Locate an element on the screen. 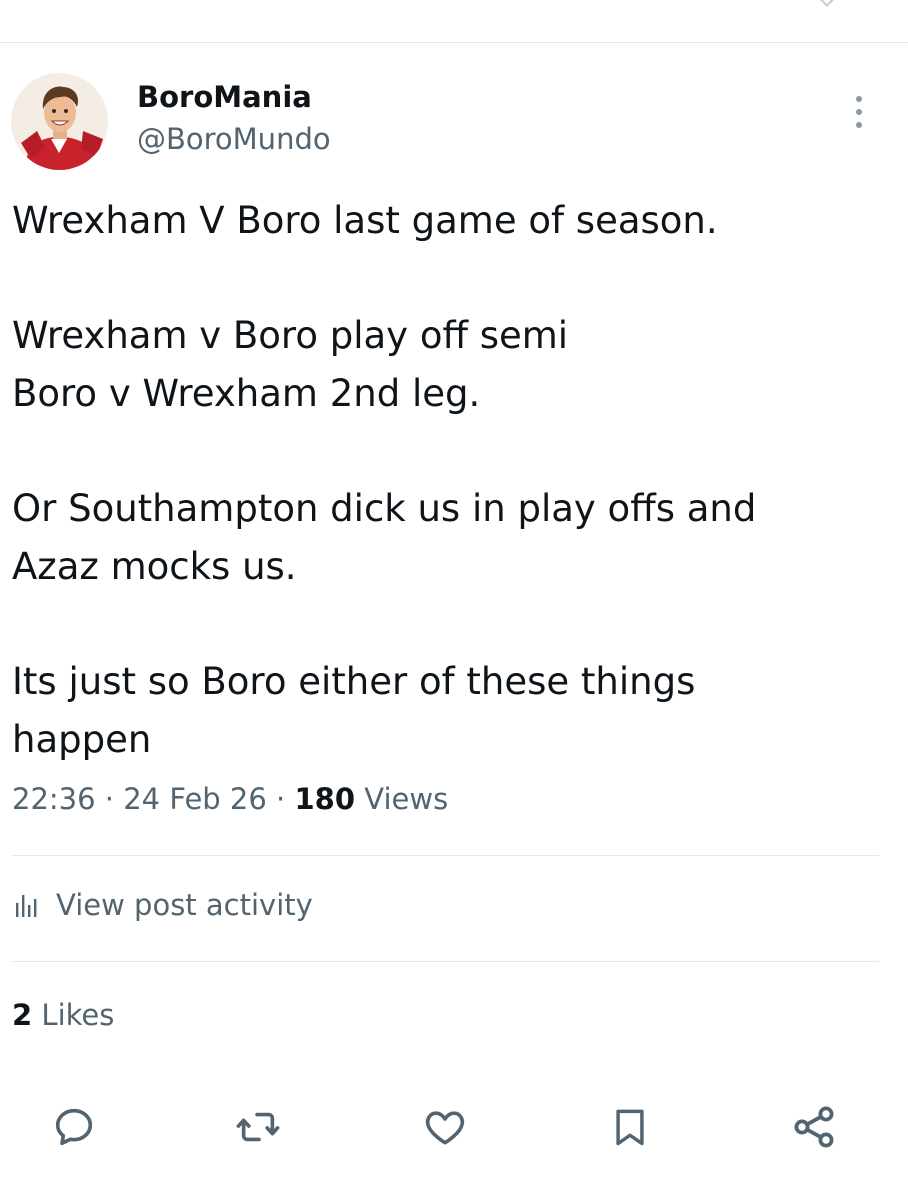 The image size is (908, 1200). avatar is located at coordinates (59, 121).